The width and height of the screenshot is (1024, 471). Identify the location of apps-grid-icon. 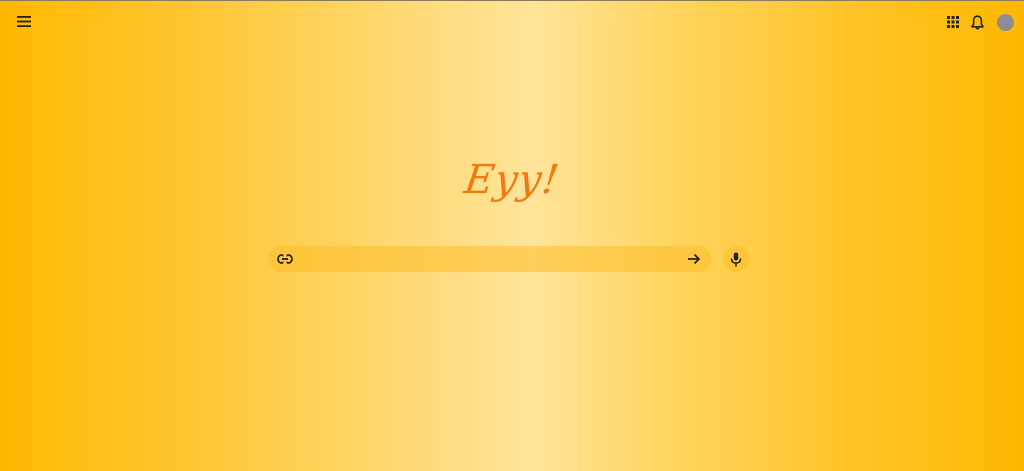
(953, 22).